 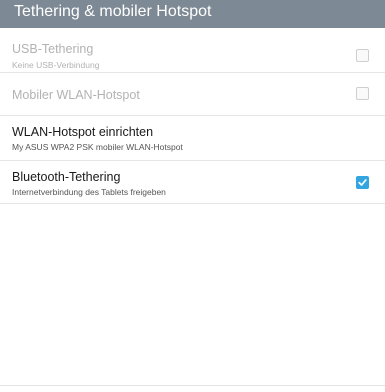 What do you see at coordinates (97, 147) in the screenshot?
I see `hotspot-setup-summary: My ASUS WPA2 PSK mobiler WLAN-Hotspot` at bounding box center [97, 147].